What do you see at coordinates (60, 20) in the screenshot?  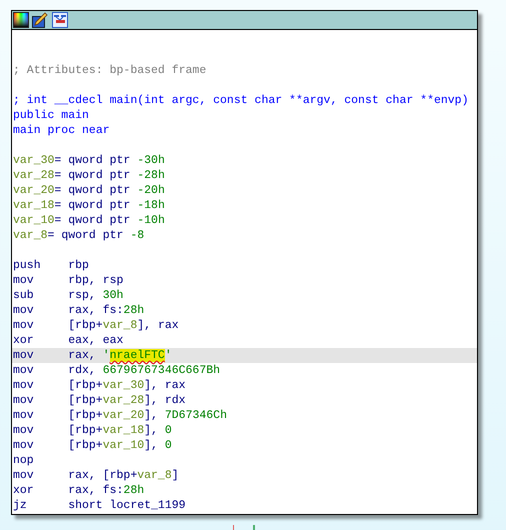 I see `graph-view-icon` at bounding box center [60, 20].